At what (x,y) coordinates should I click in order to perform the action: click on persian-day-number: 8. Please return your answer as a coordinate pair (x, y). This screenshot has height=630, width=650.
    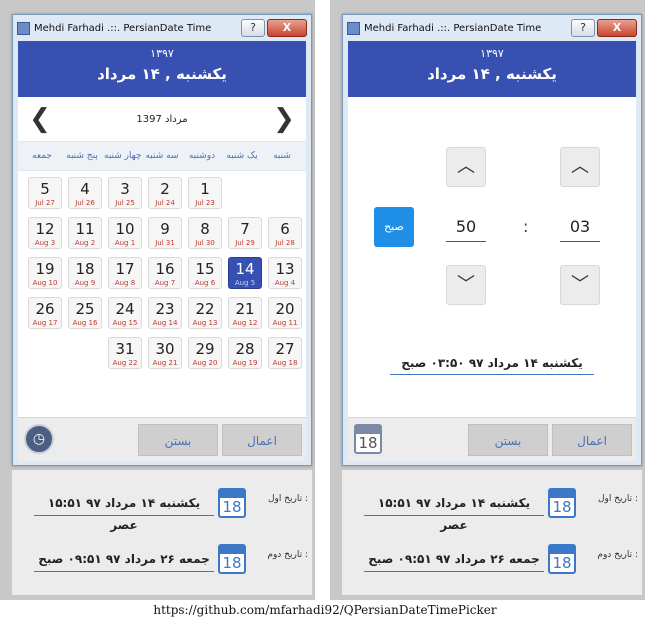
    Looking at the image, I should click on (205, 229).